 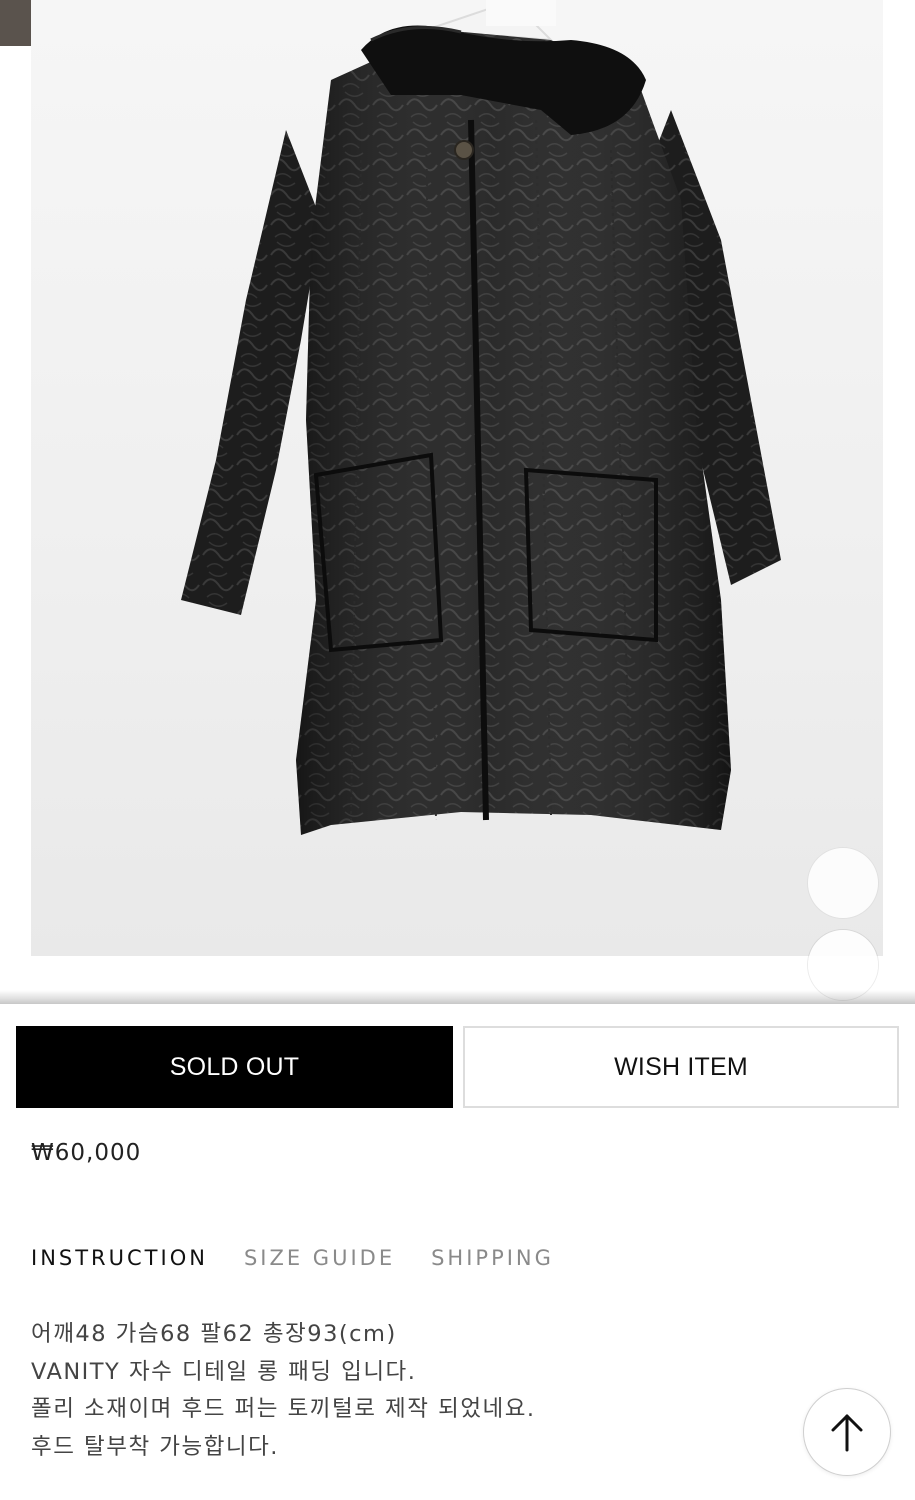 I want to click on sold-out-button: SOLD OUT, so click(x=234, y=1067).